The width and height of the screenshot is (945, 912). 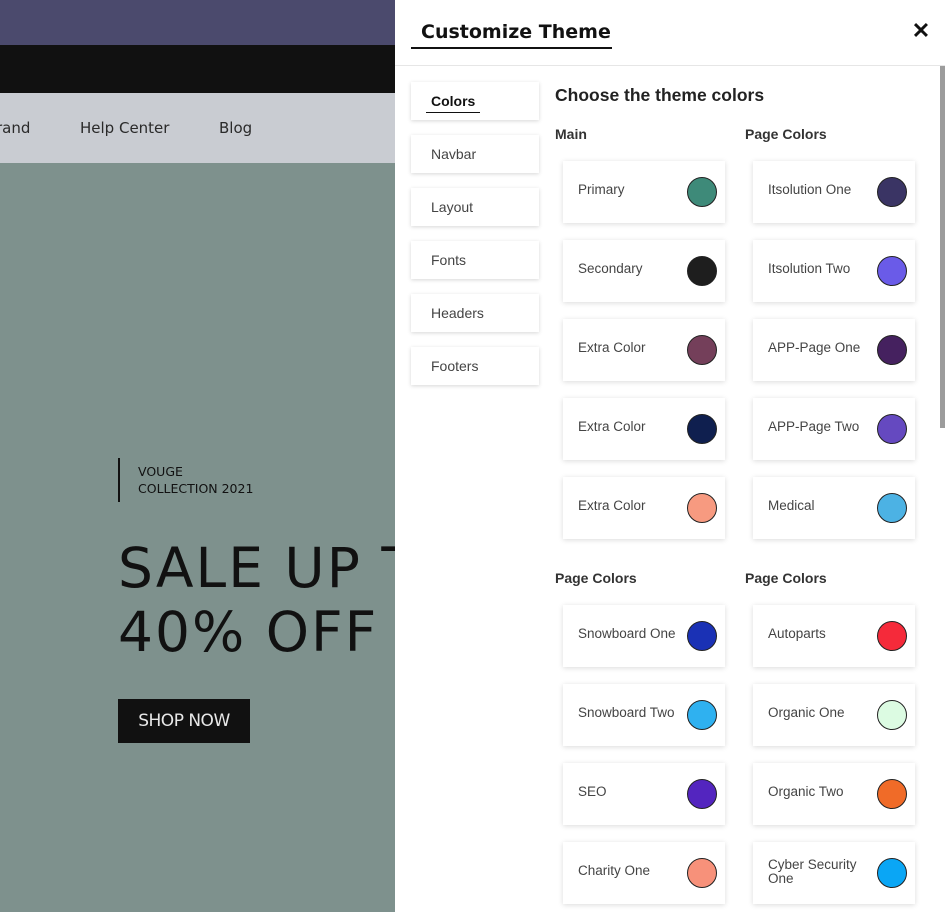 I want to click on color-card-snowboard-two: Snowboard Two, so click(x=644, y=715).